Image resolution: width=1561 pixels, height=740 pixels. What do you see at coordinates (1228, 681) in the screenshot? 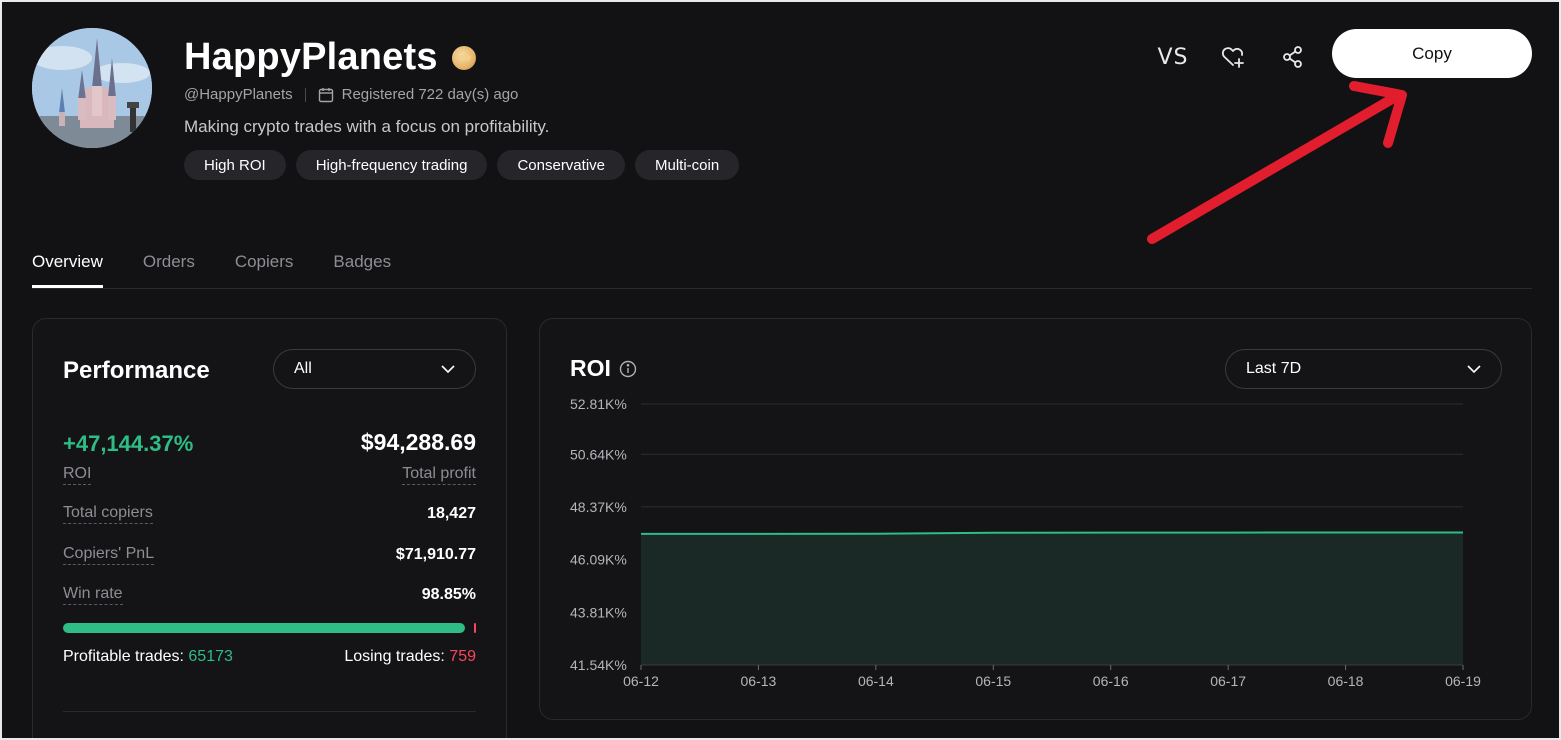
I see `x-tick-label: 06-17` at bounding box center [1228, 681].